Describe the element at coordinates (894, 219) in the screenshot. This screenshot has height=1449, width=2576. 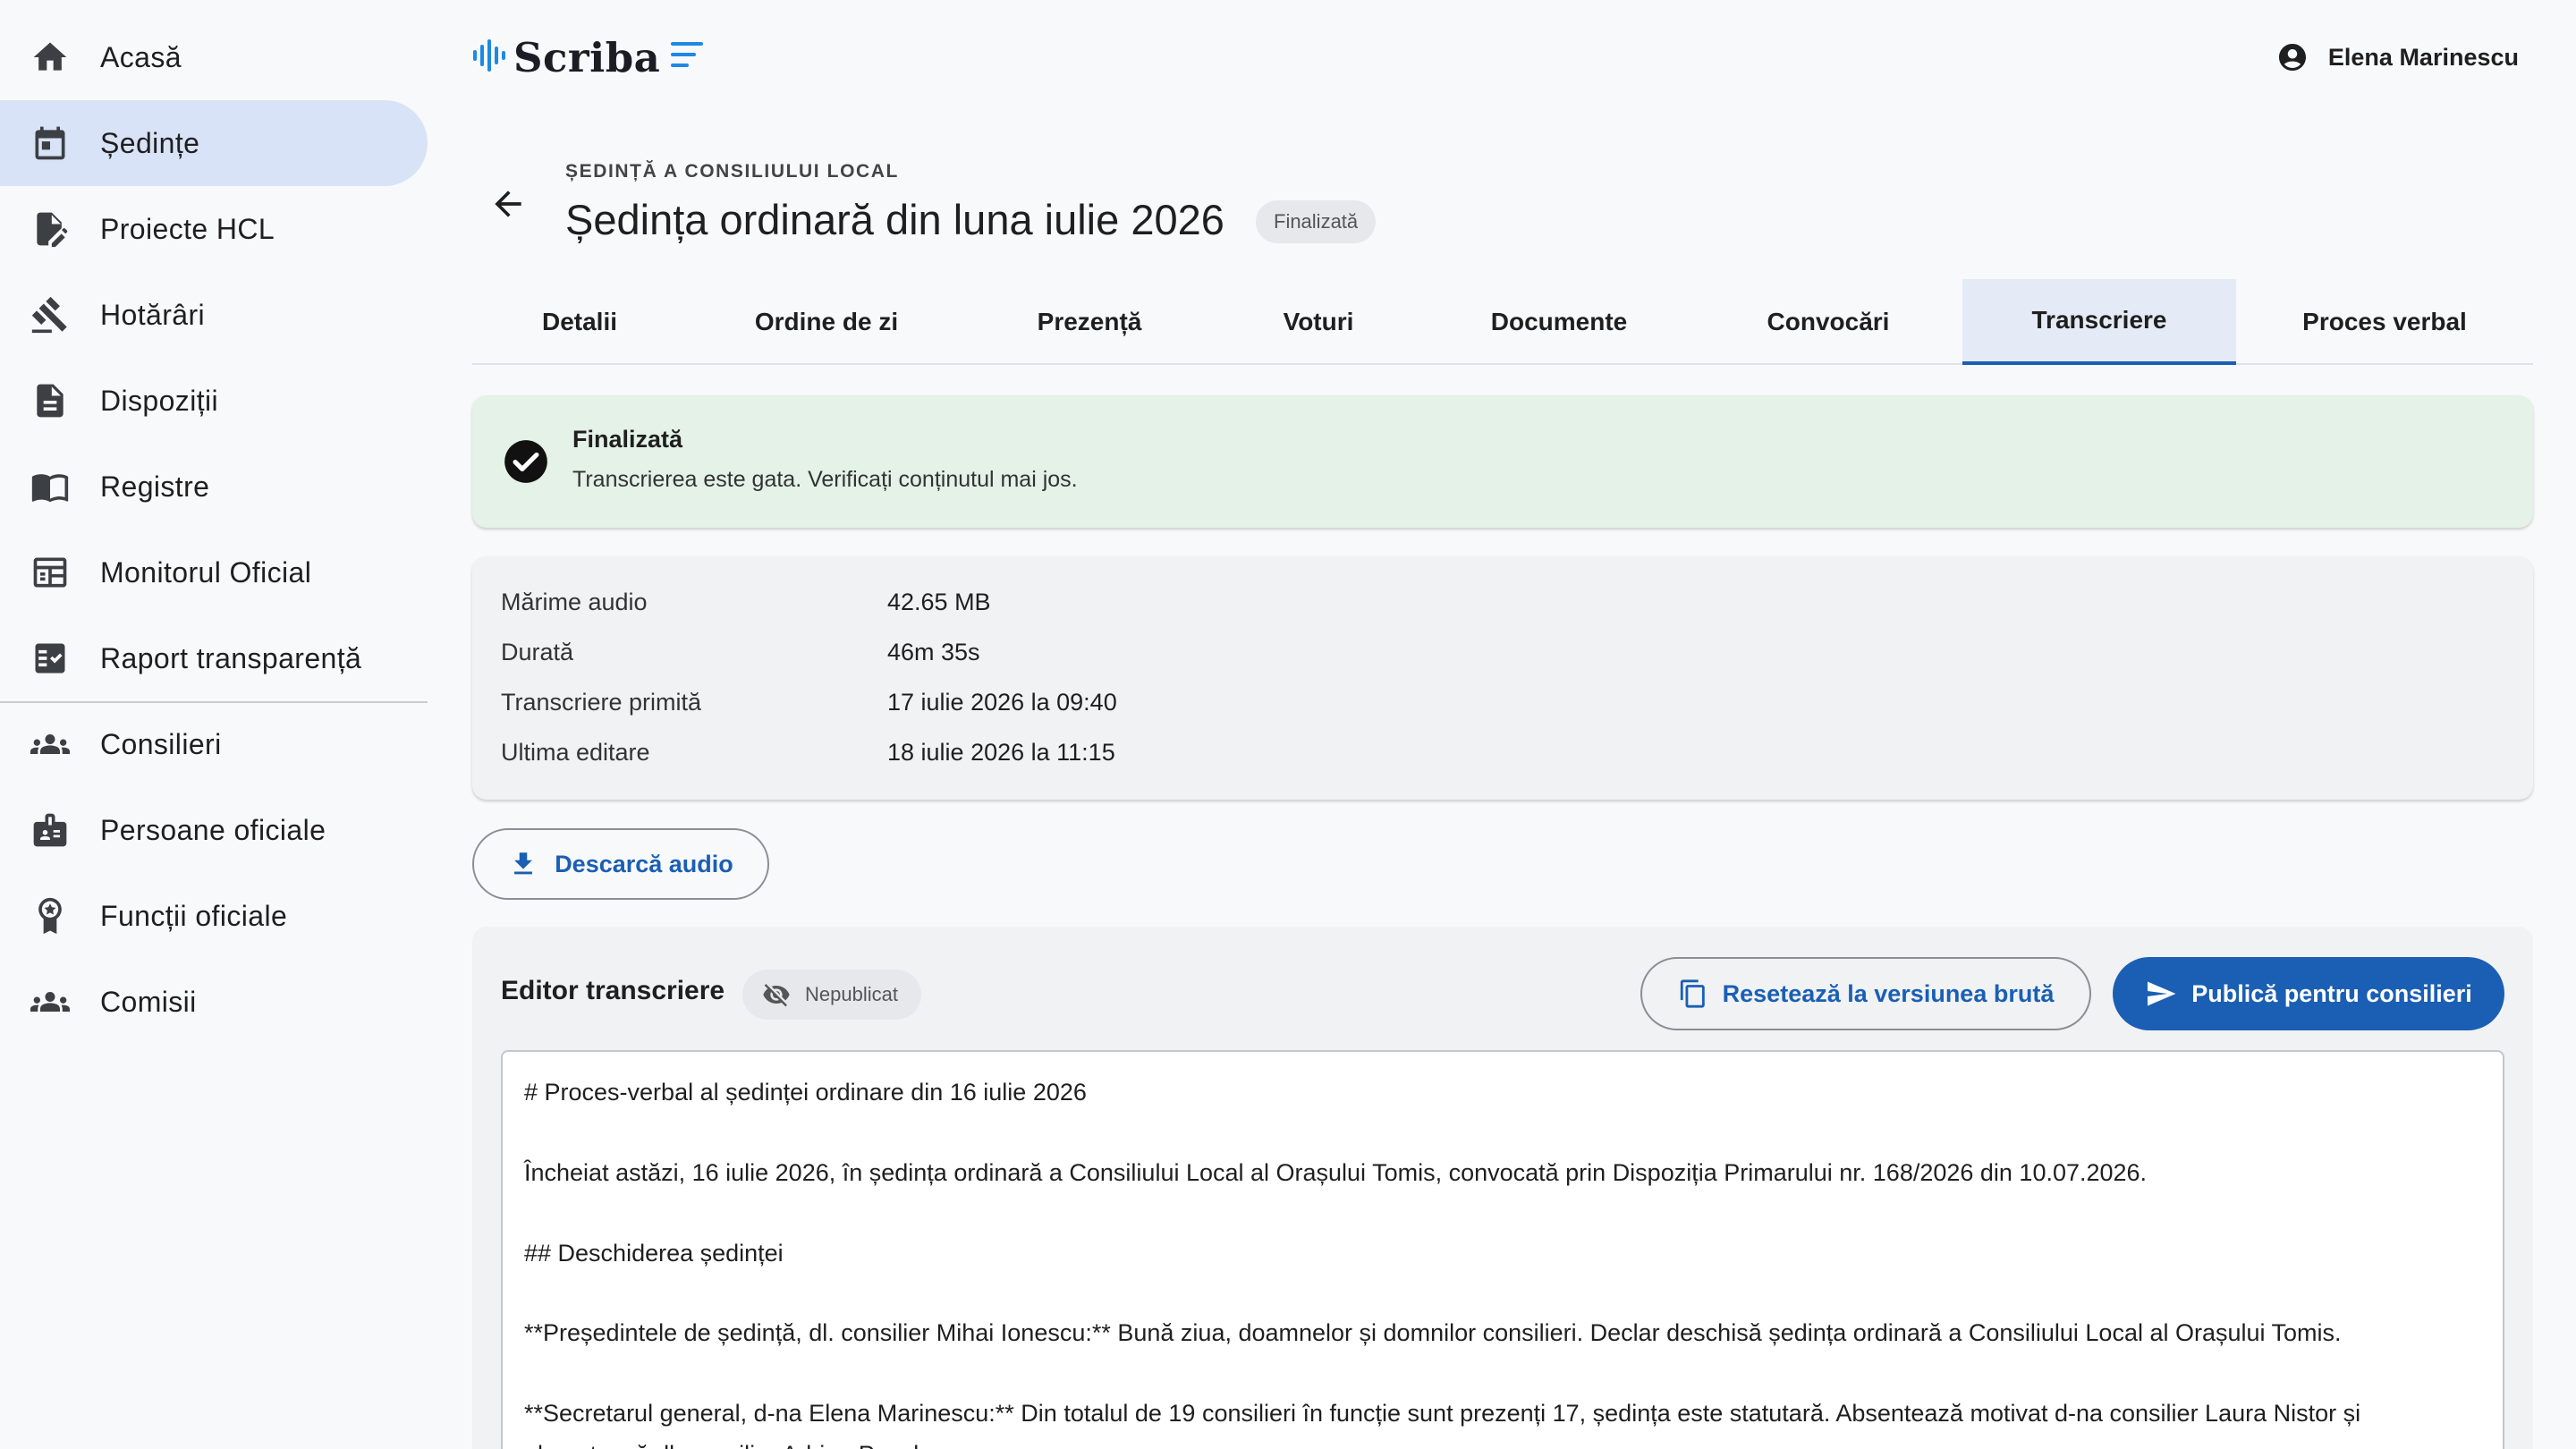
I see `page-title: Ședința ordinară din luna iulie 2026` at that location.